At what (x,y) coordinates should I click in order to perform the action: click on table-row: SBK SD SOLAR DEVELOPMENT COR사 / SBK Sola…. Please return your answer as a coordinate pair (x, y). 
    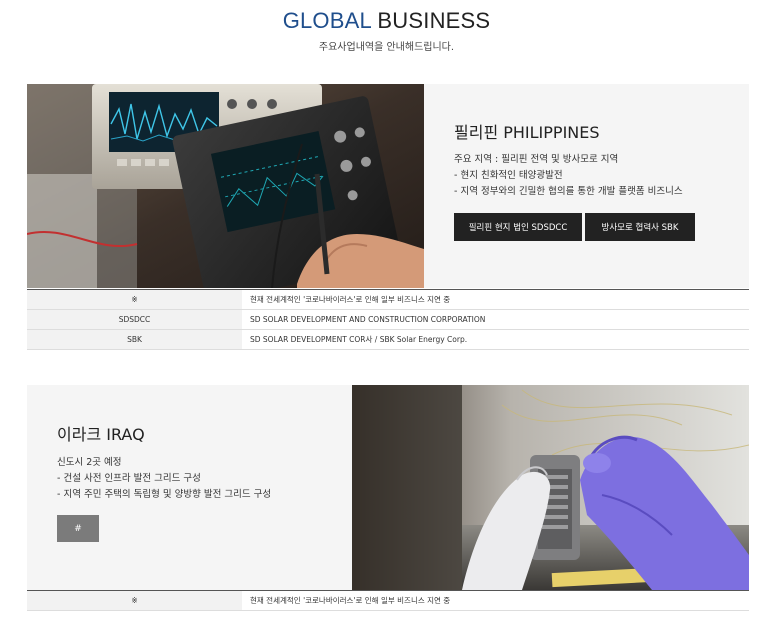
    Looking at the image, I should click on (388, 339).